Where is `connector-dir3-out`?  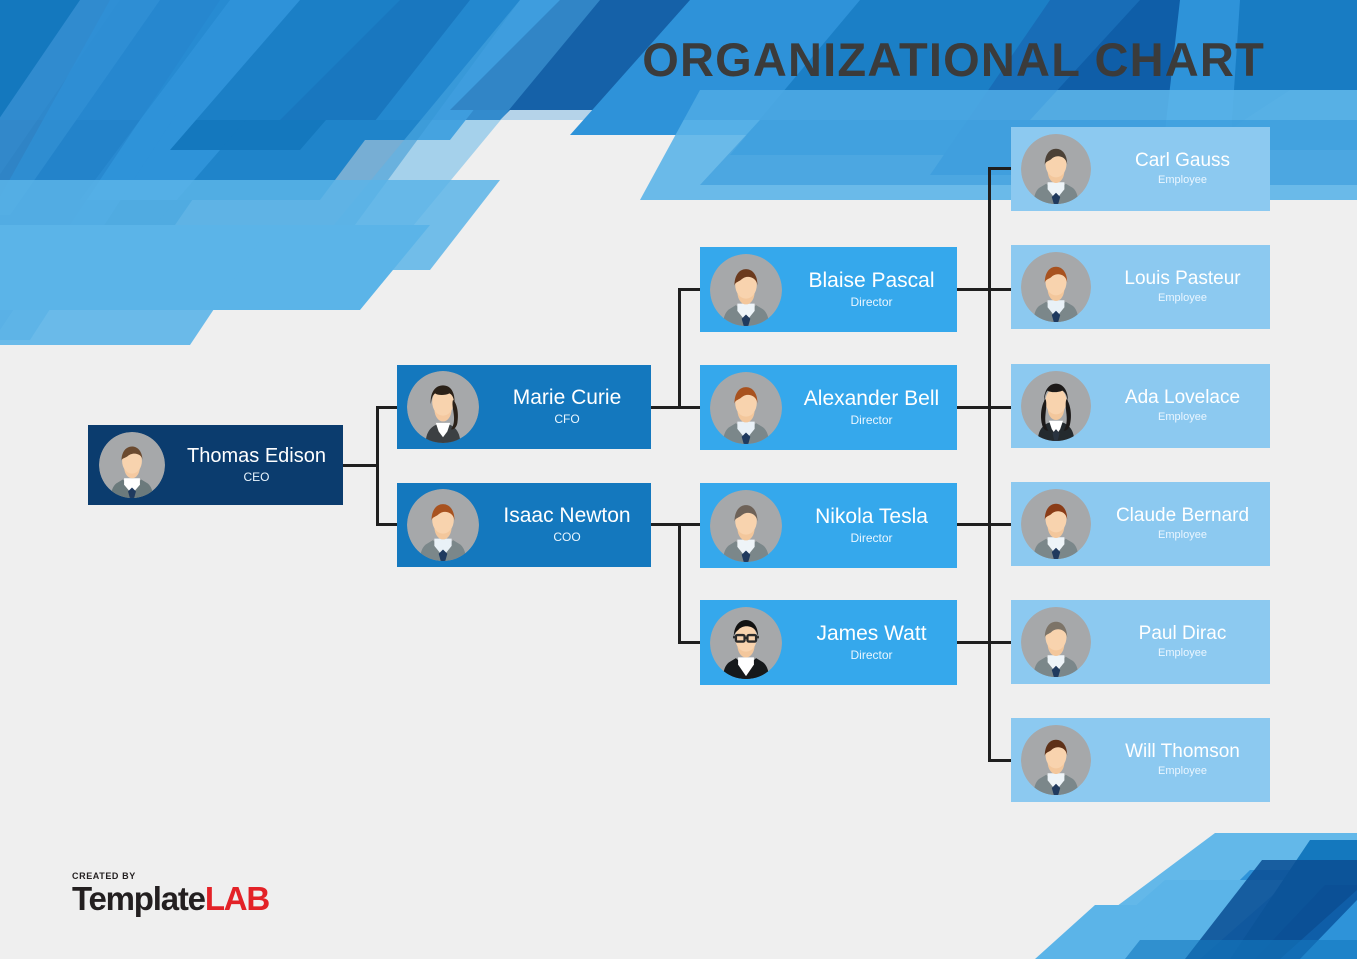
connector-dir3-out is located at coordinates (985, 524).